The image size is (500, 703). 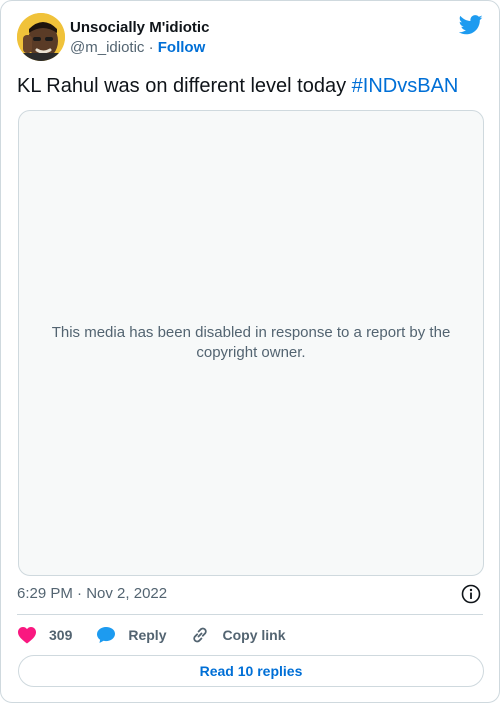 What do you see at coordinates (44, 635) in the screenshot?
I see `like-button: 309` at bounding box center [44, 635].